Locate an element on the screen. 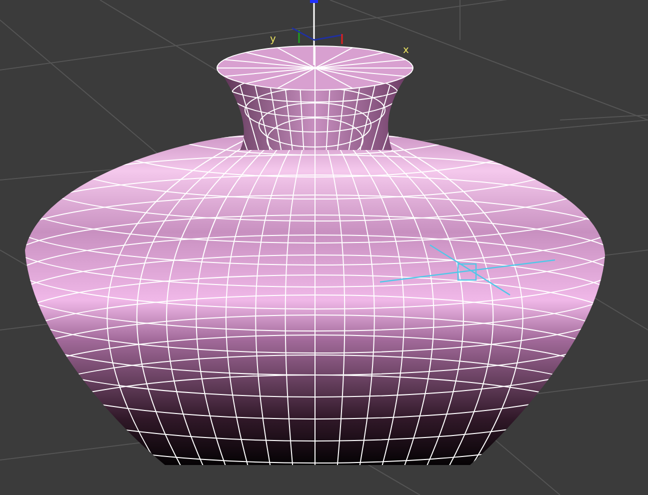  axis-tripod-icon is located at coordinates (317, 32).